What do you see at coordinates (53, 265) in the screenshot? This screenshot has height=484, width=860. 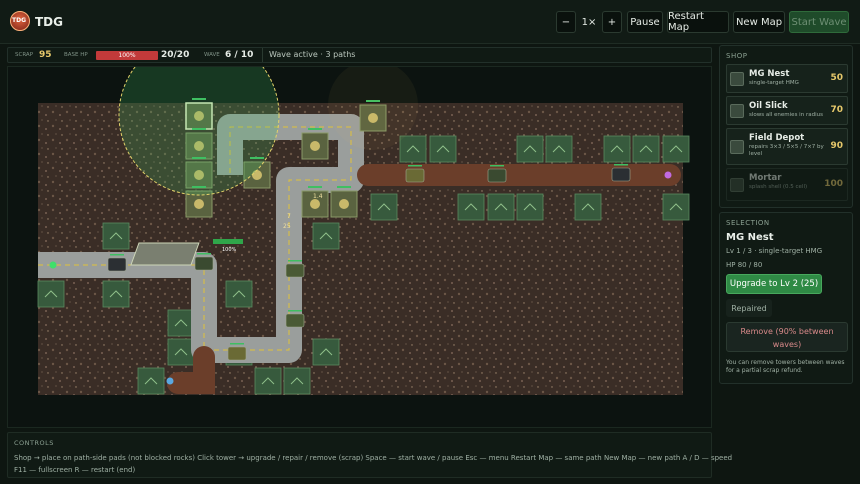 I see `spawn-point-green` at bounding box center [53, 265].